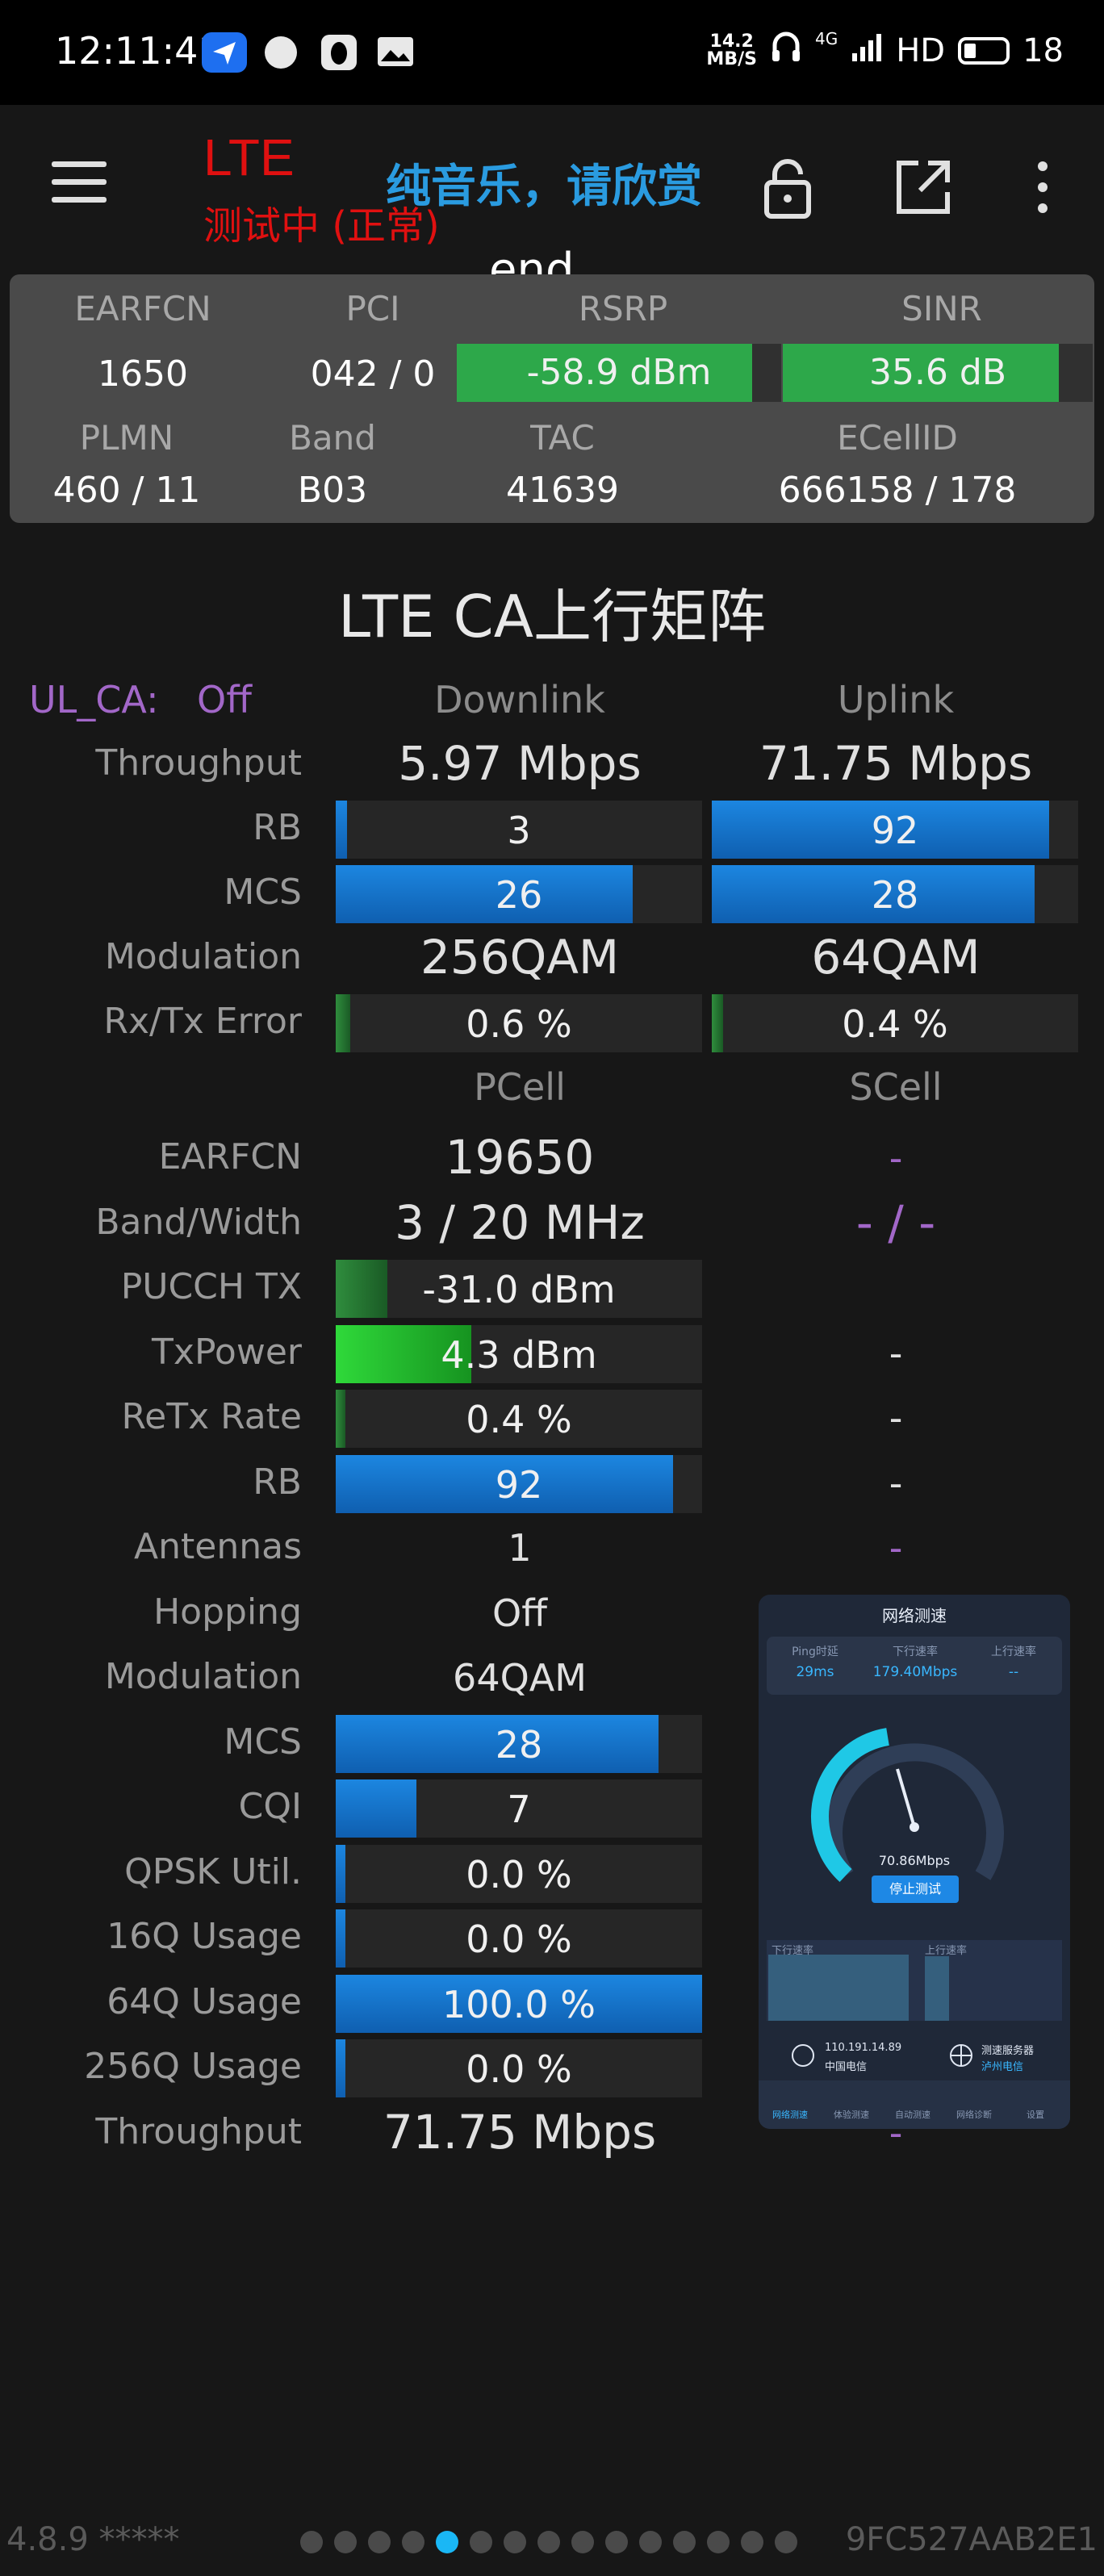 This screenshot has width=1104, height=2576. I want to click on pcell-q64-bar: 100.0 %, so click(519, 2004).